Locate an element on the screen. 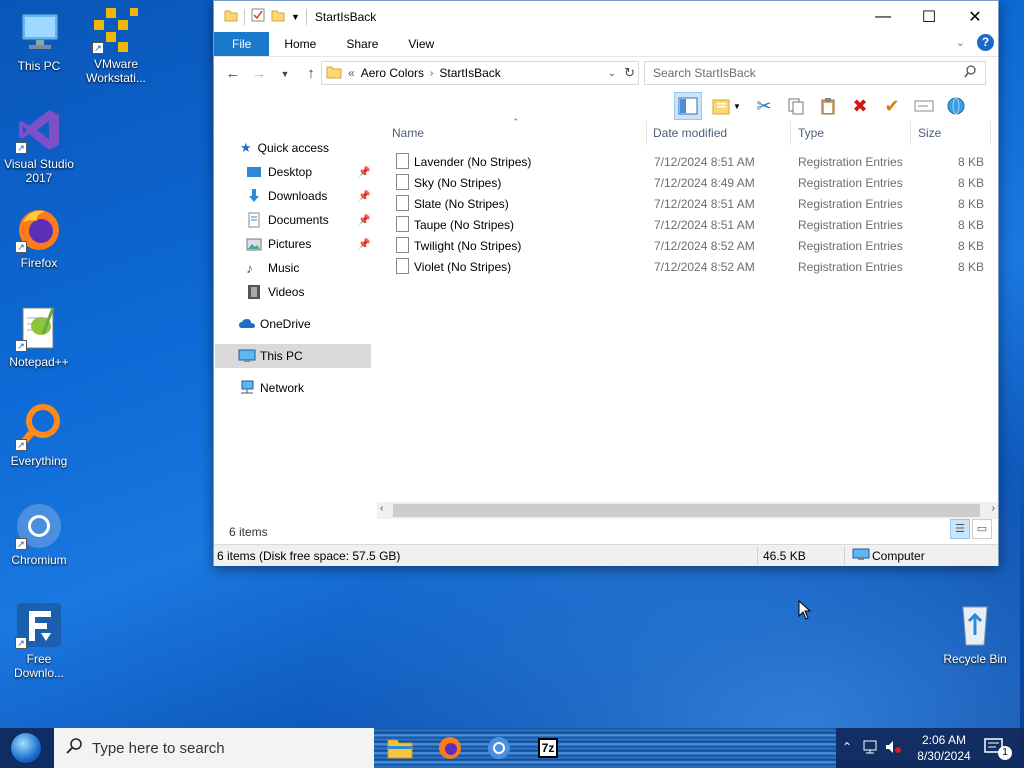  column-header-date: Date modified is located at coordinates (690, 133).